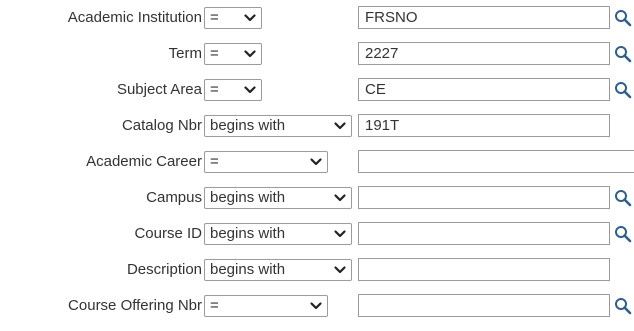  What do you see at coordinates (317, 89) in the screenshot?
I see `field-row-subject-area: Subject Area = CE` at bounding box center [317, 89].